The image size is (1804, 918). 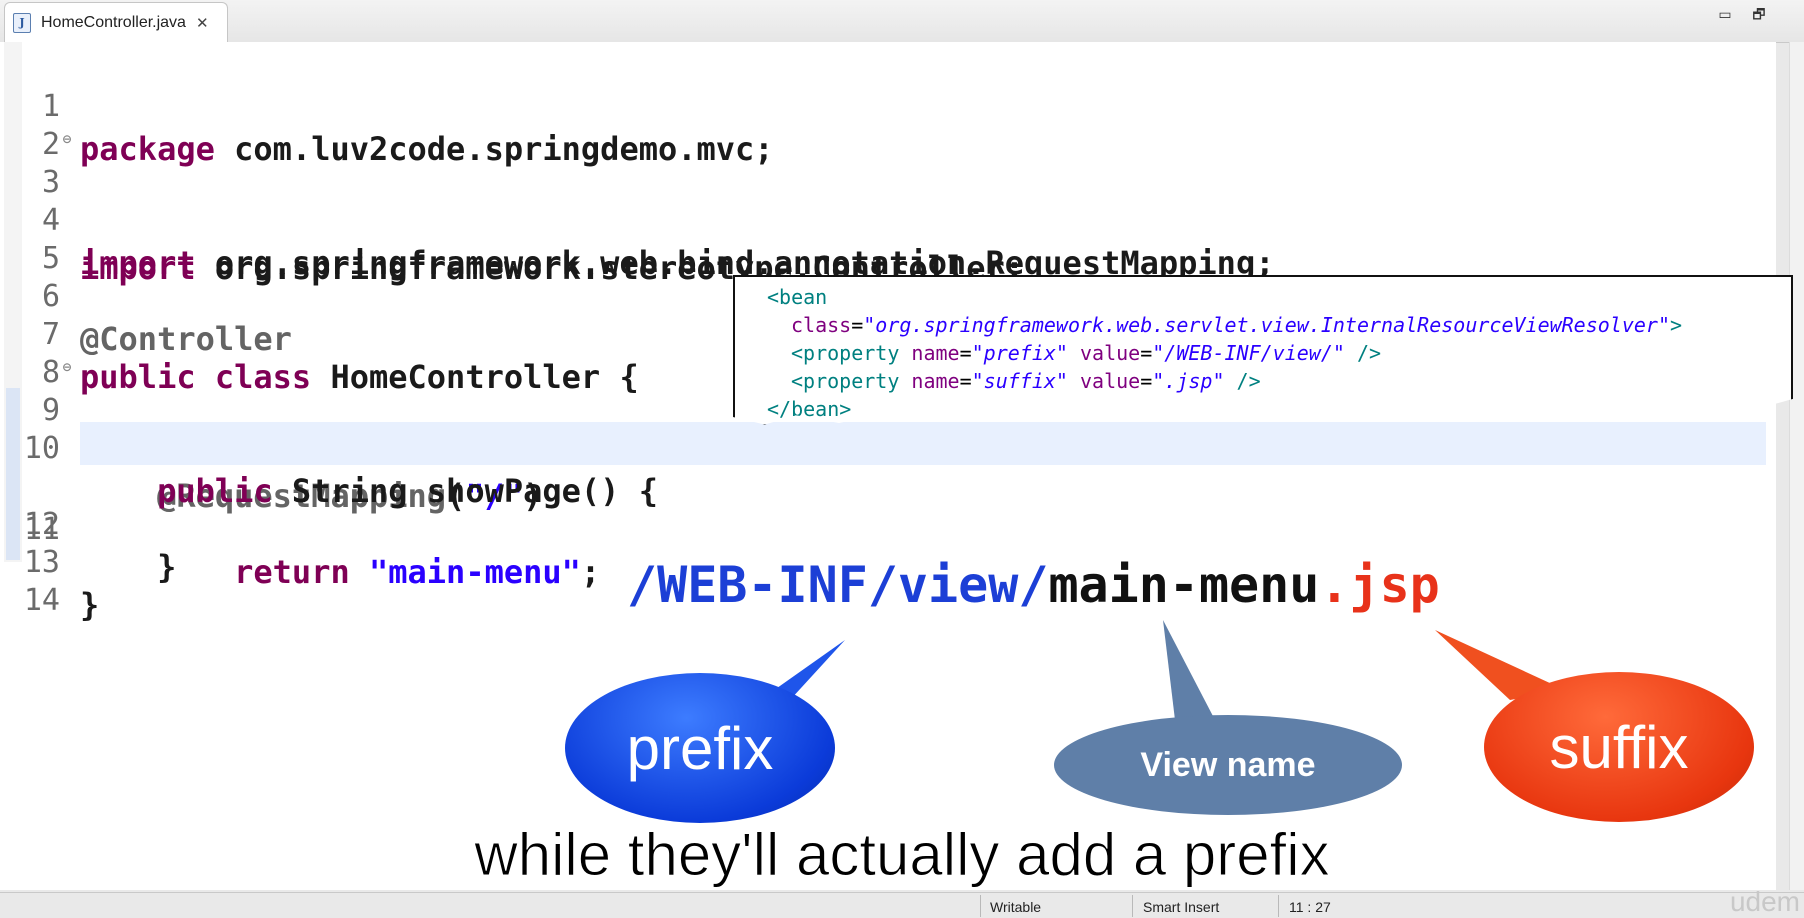 I want to click on watermark-logo: udem, so click(x=1764, y=901).